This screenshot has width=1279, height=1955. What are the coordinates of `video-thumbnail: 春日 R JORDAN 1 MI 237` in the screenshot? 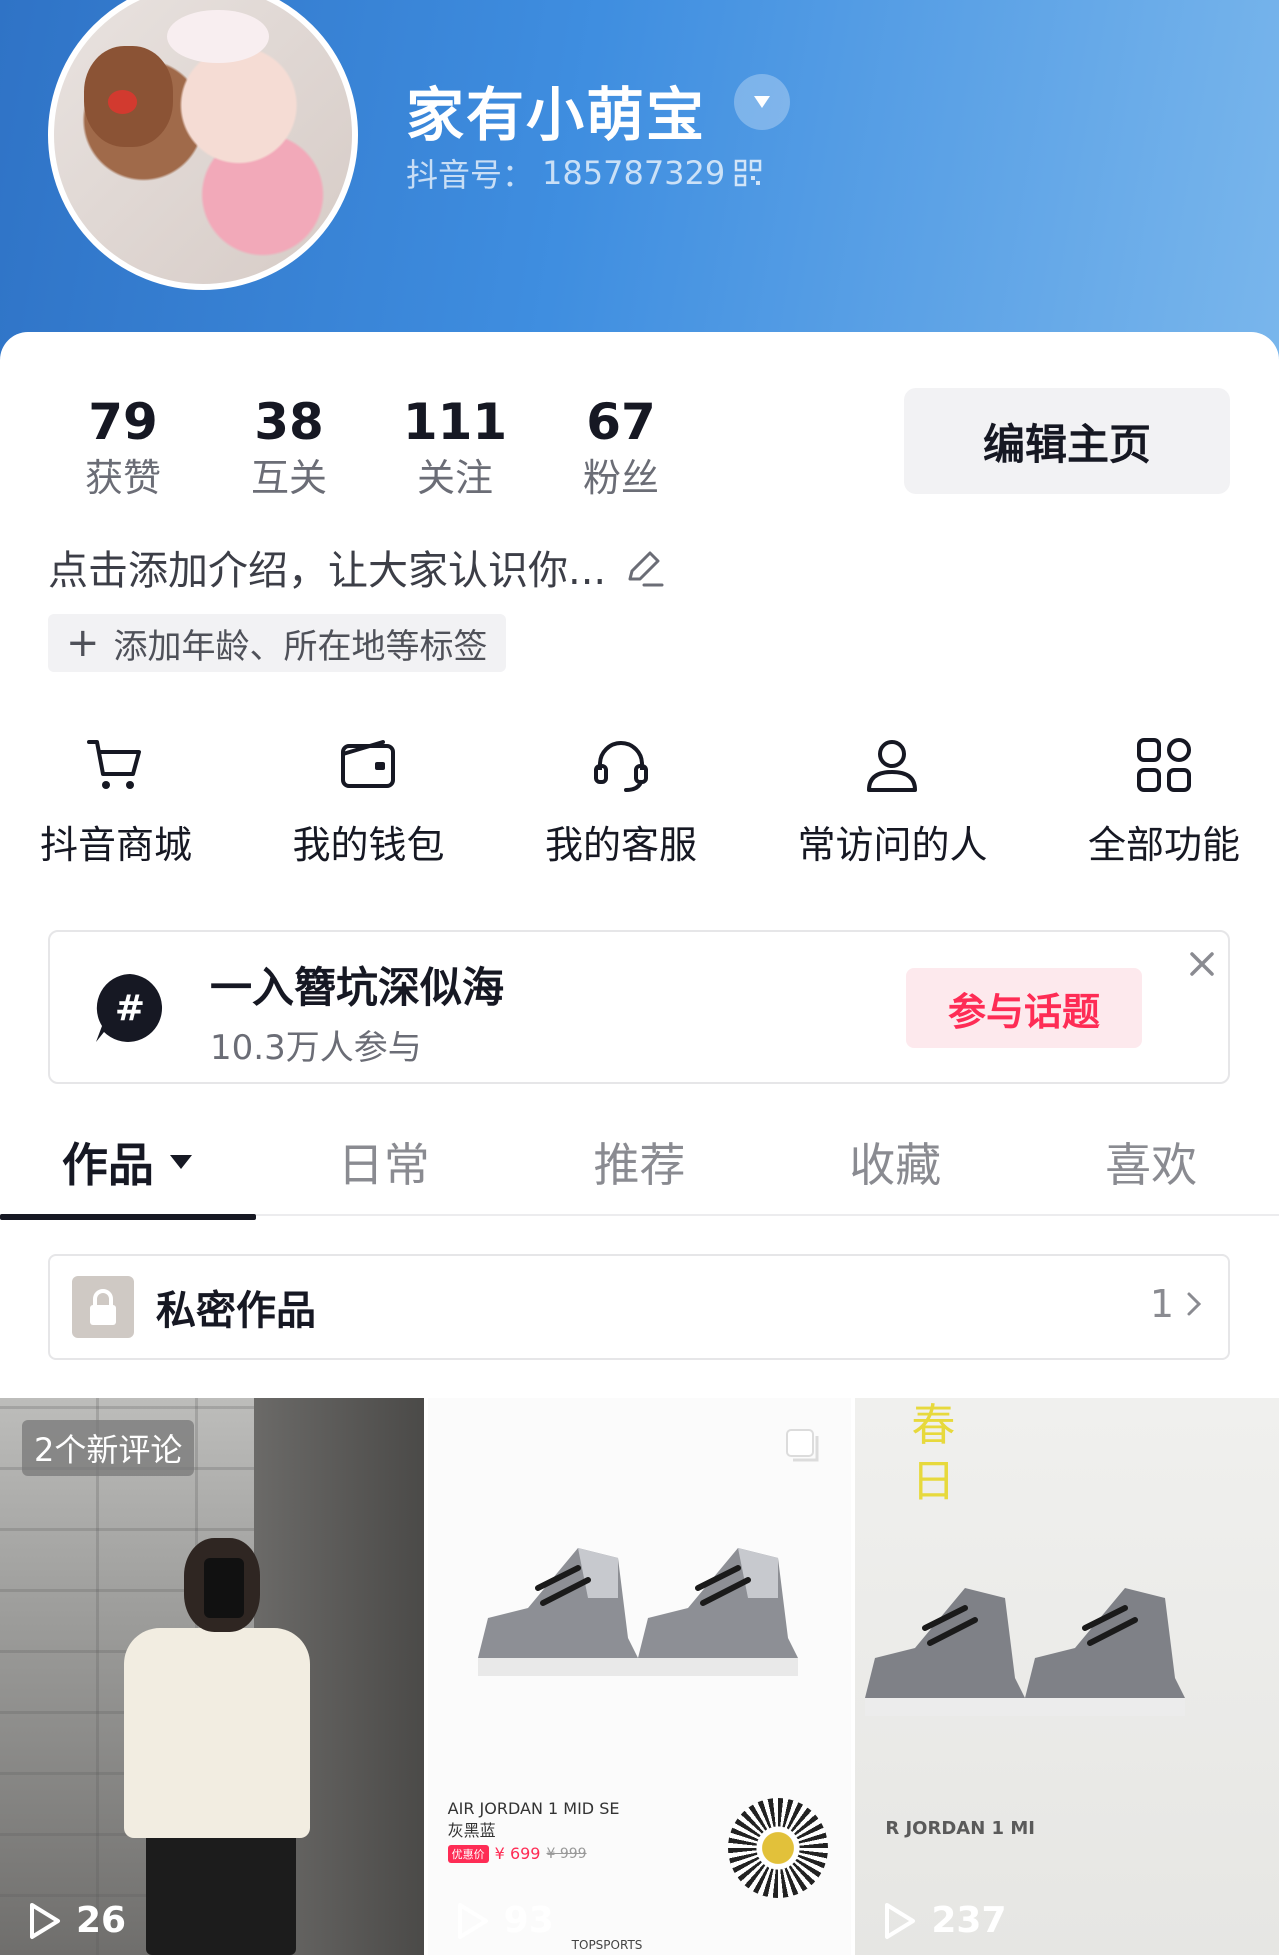 It's located at (1067, 1676).